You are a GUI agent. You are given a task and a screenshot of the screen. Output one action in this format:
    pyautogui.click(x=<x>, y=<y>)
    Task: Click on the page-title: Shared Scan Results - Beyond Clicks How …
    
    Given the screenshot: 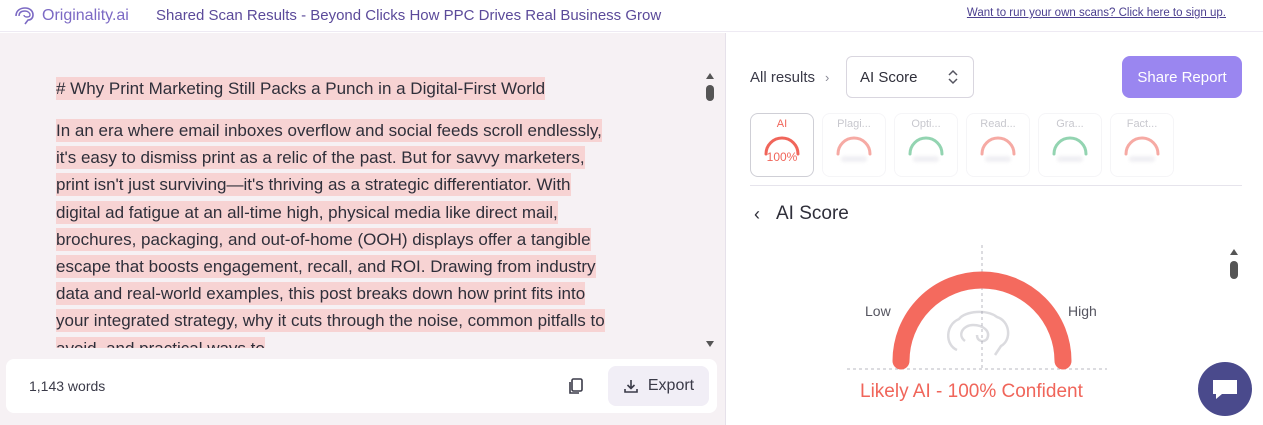 What is the action you would take?
    pyautogui.click(x=409, y=15)
    